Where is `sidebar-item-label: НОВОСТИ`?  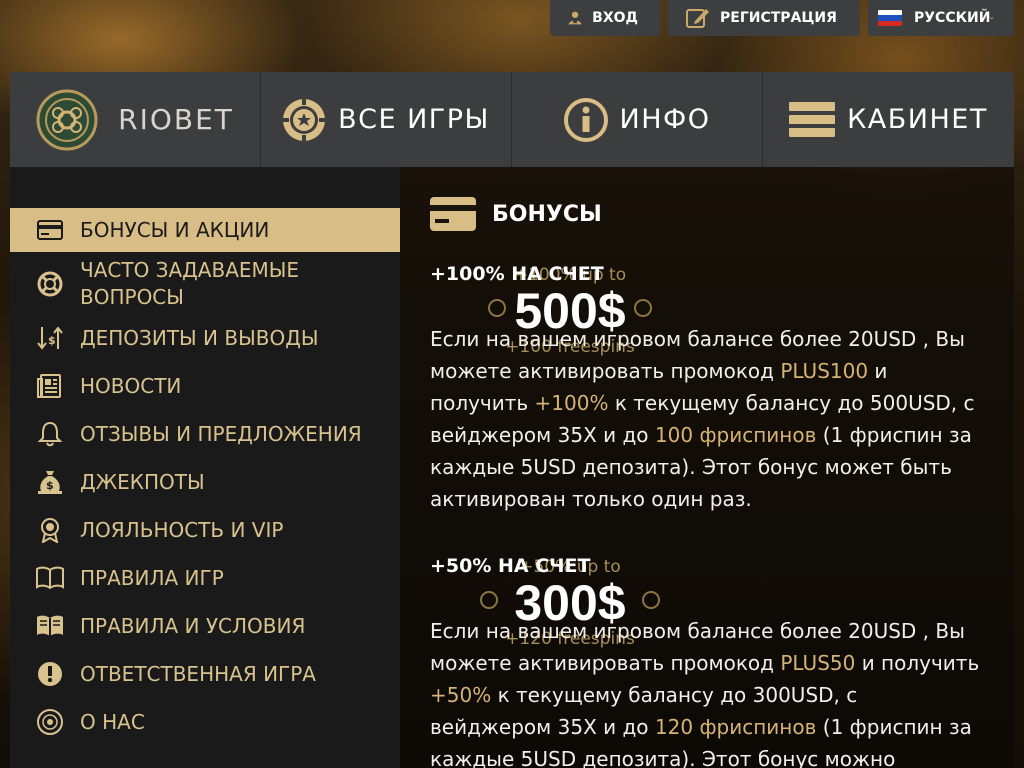
sidebar-item-label: НОВОСТИ is located at coordinates (131, 386).